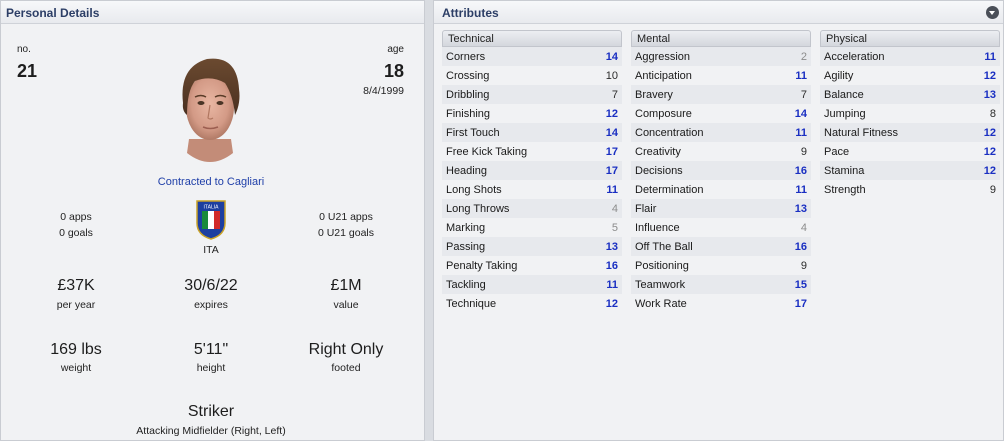 The width and height of the screenshot is (1004, 441). I want to click on attr-label: Balance, so click(844, 94).